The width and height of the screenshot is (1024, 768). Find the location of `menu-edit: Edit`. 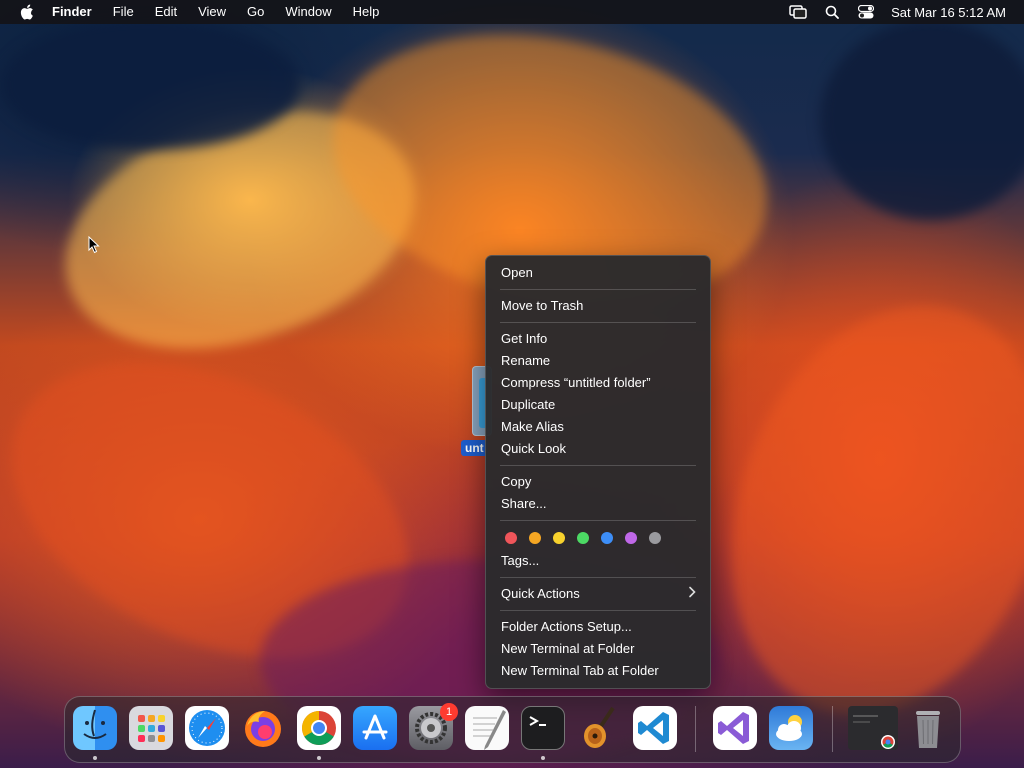

menu-edit: Edit is located at coordinates (166, 12).